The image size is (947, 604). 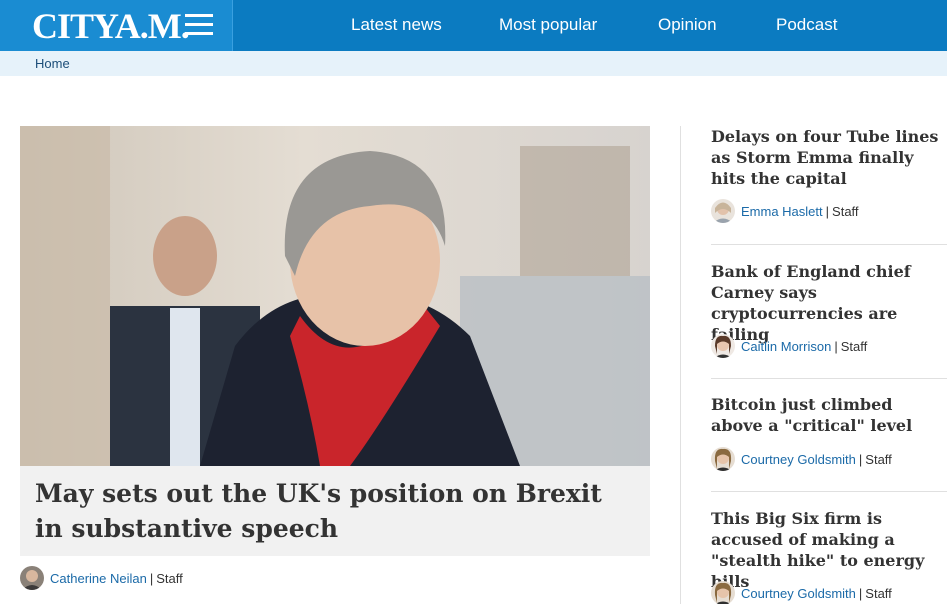 What do you see at coordinates (199, 25) in the screenshot?
I see `menu-icon` at bounding box center [199, 25].